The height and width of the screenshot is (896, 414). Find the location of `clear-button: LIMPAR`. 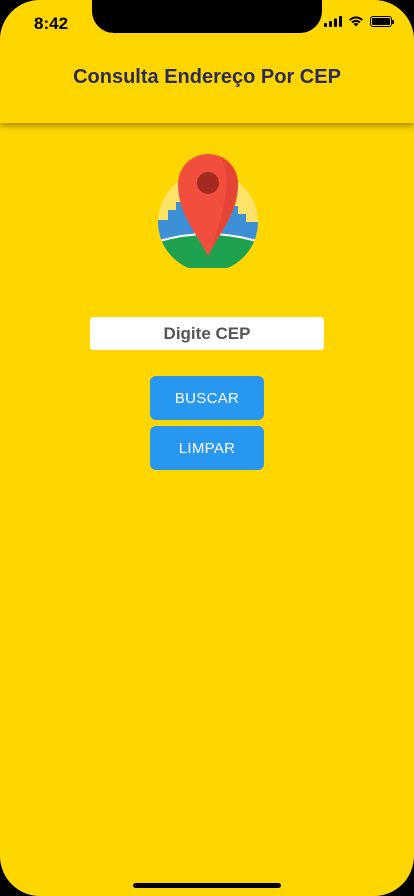

clear-button: LIMPAR is located at coordinates (207, 448).